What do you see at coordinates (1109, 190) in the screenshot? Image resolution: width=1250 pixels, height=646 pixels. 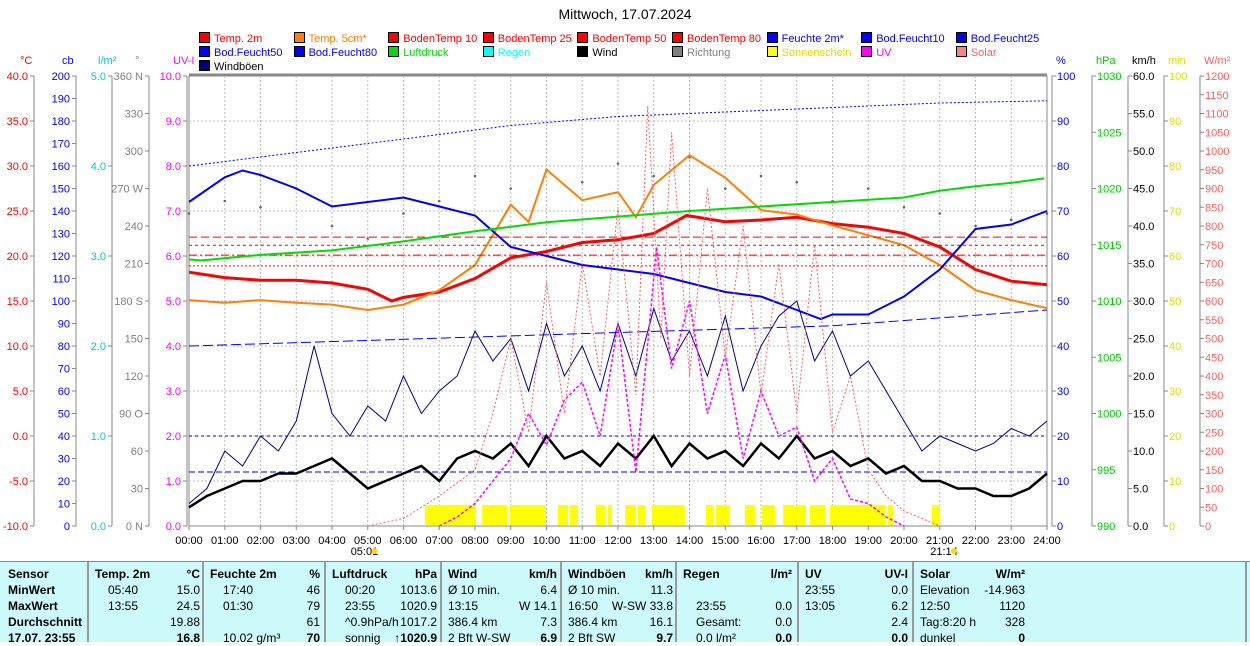 I see `tick-label-press: 1020` at bounding box center [1109, 190].